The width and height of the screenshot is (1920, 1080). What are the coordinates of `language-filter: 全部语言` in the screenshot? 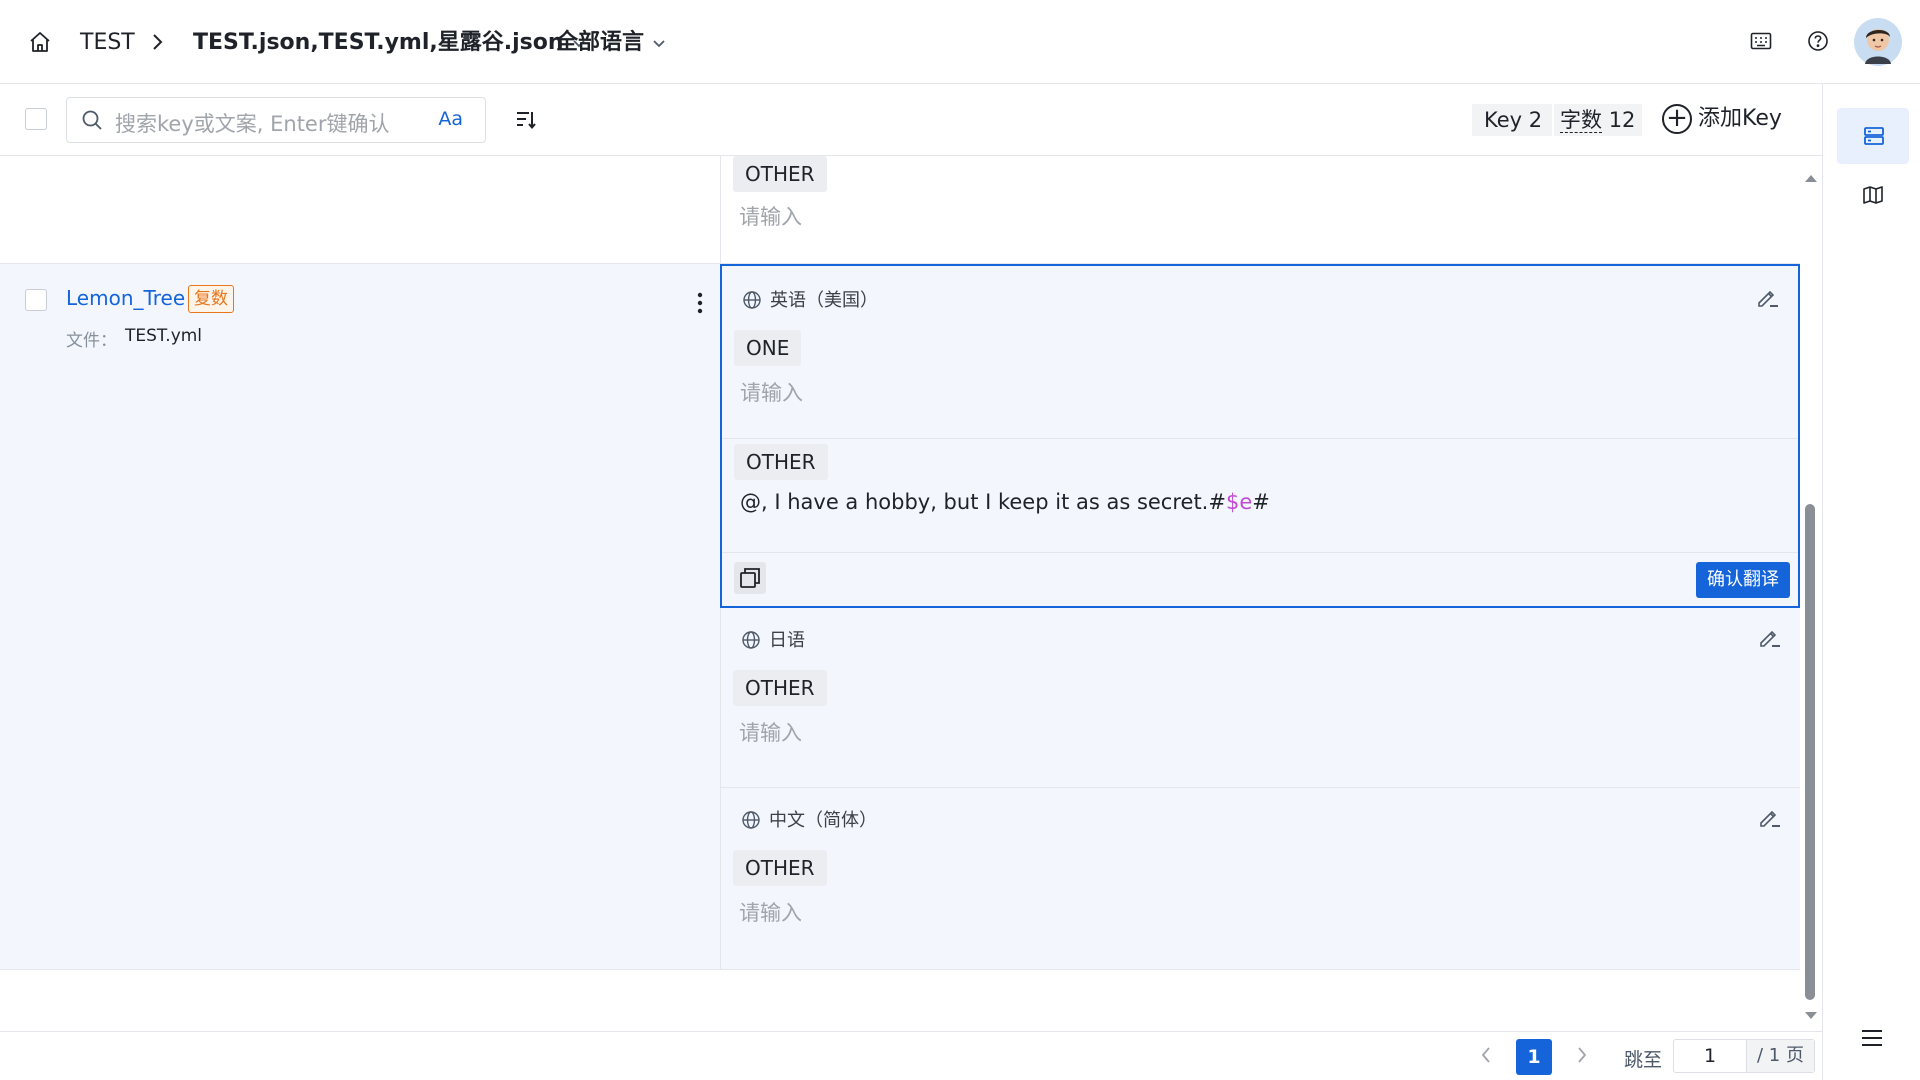 It's located at (611, 43).